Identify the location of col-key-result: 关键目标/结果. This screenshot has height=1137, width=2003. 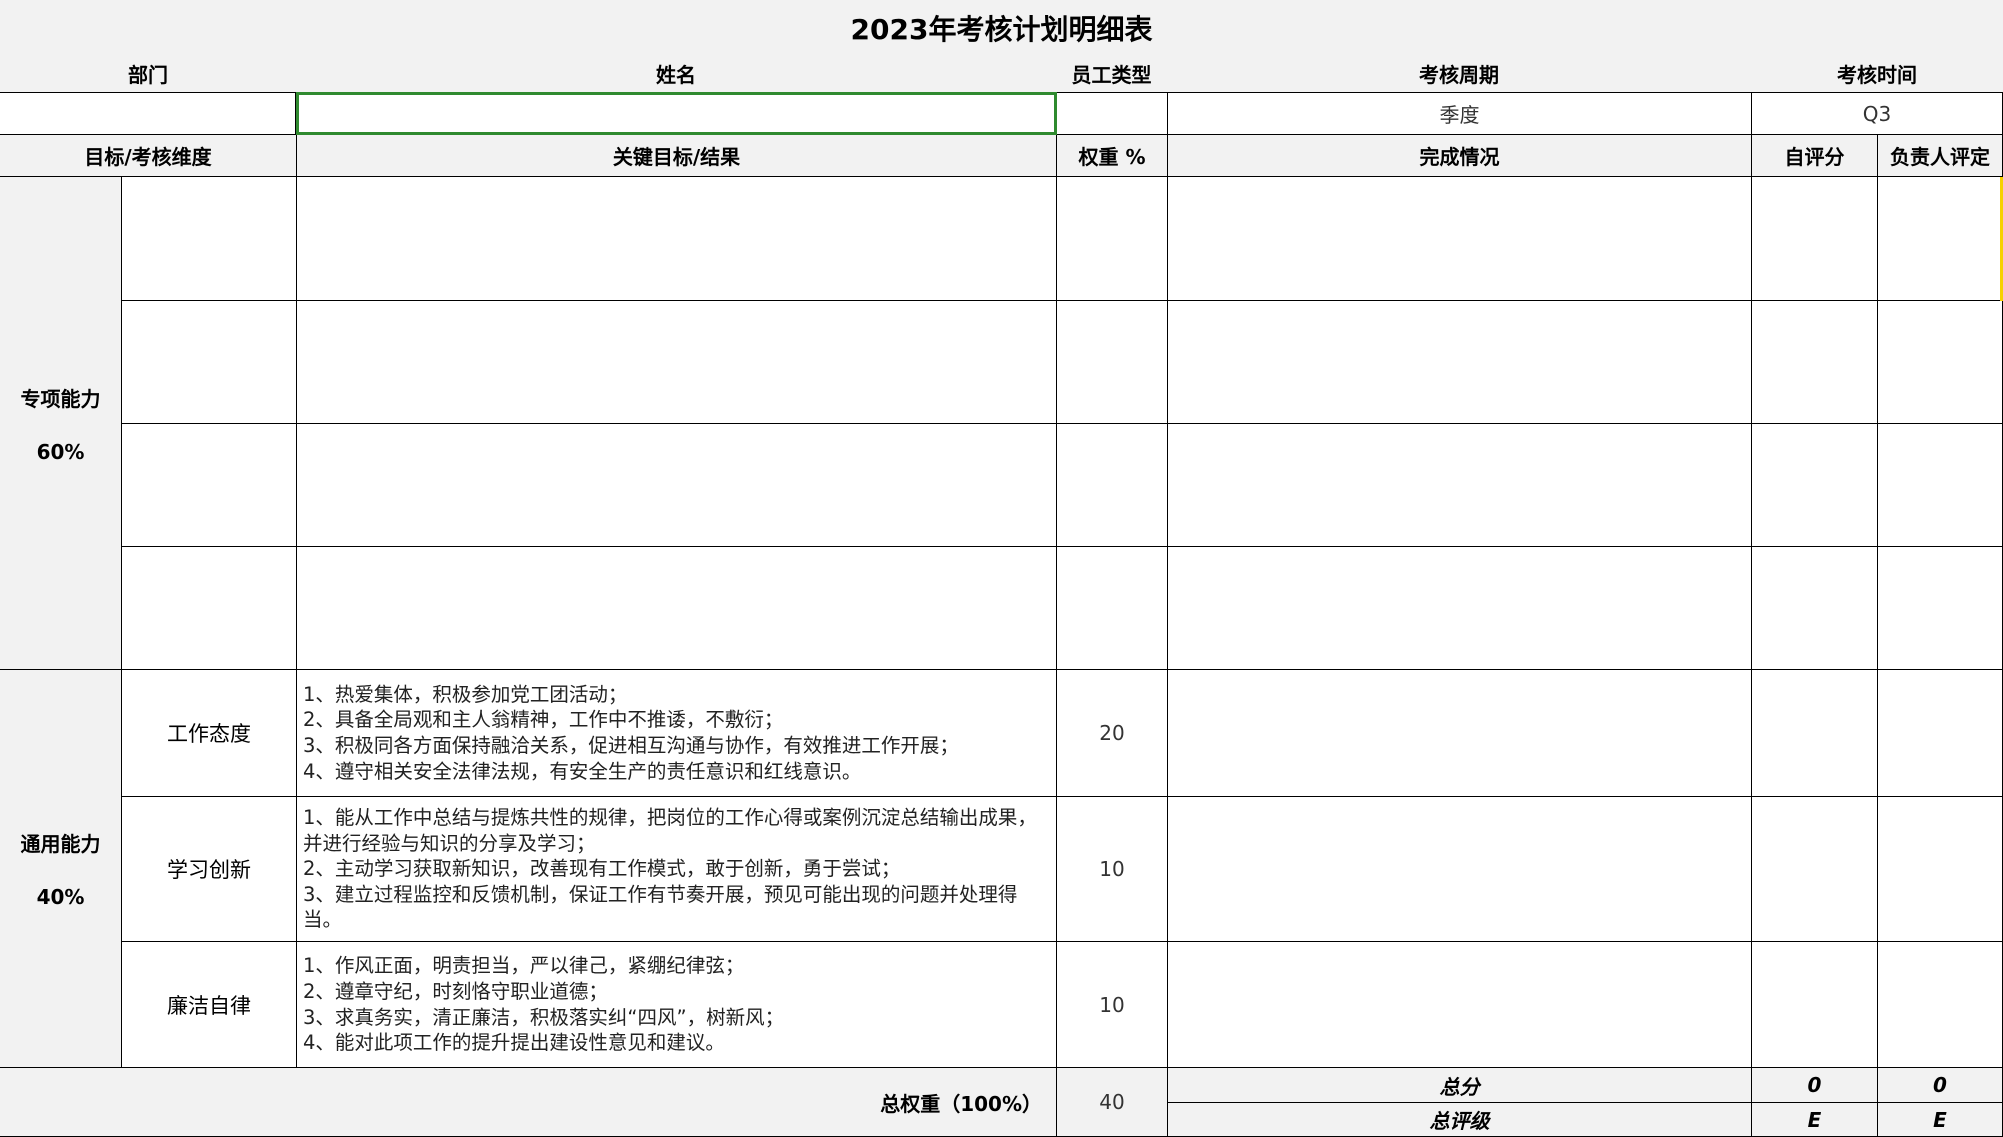
(677, 156).